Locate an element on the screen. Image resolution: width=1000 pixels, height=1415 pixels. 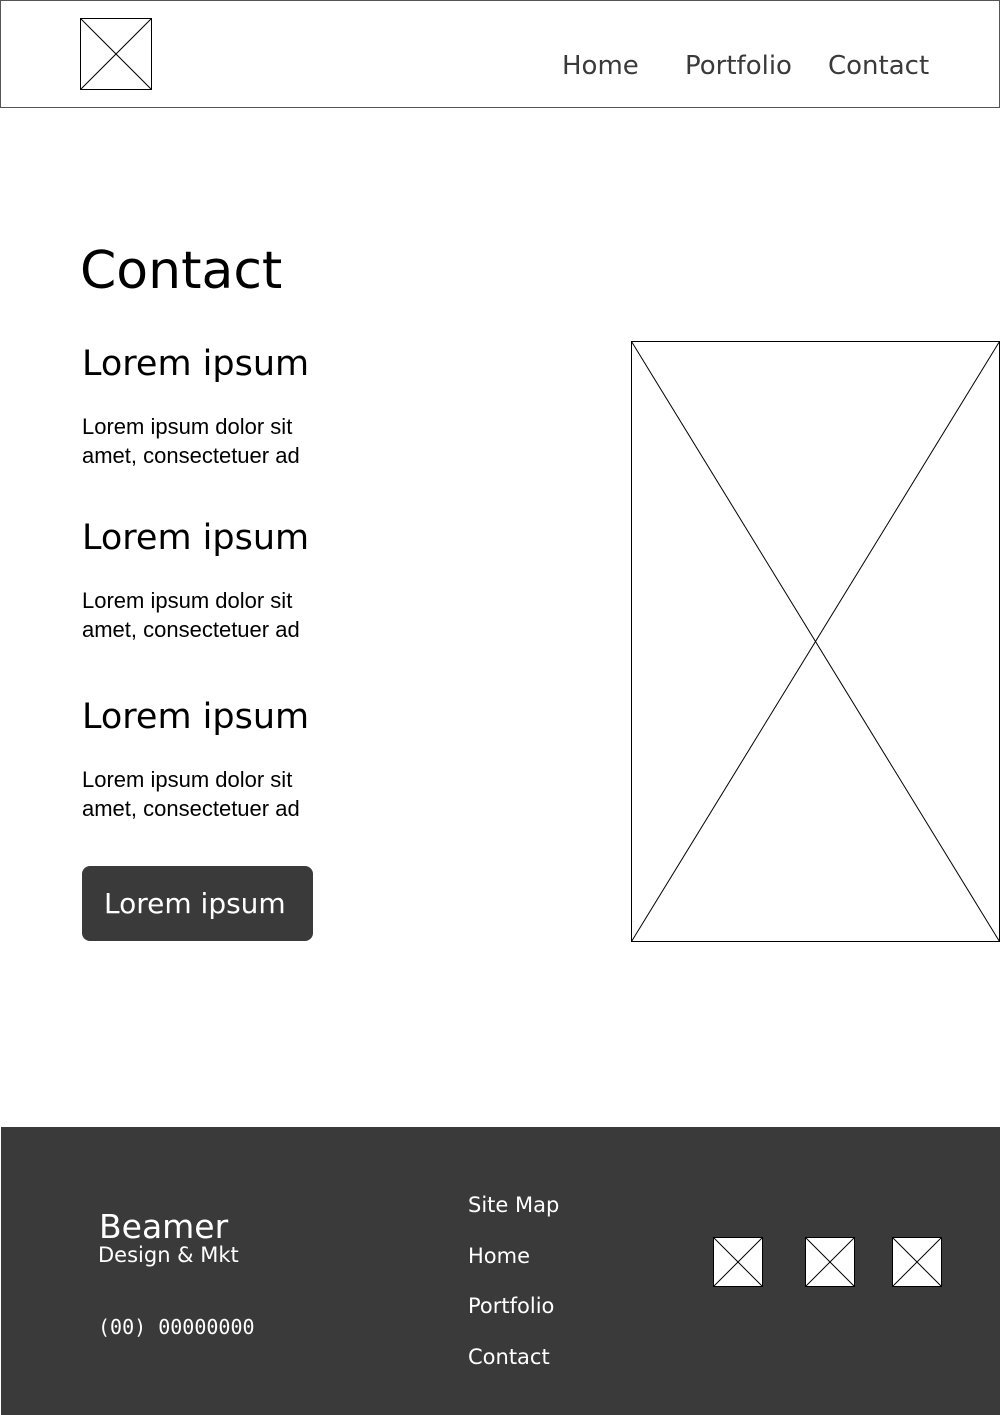
site-header: Home Portfolio Contact is located at coordinates (500, 54).